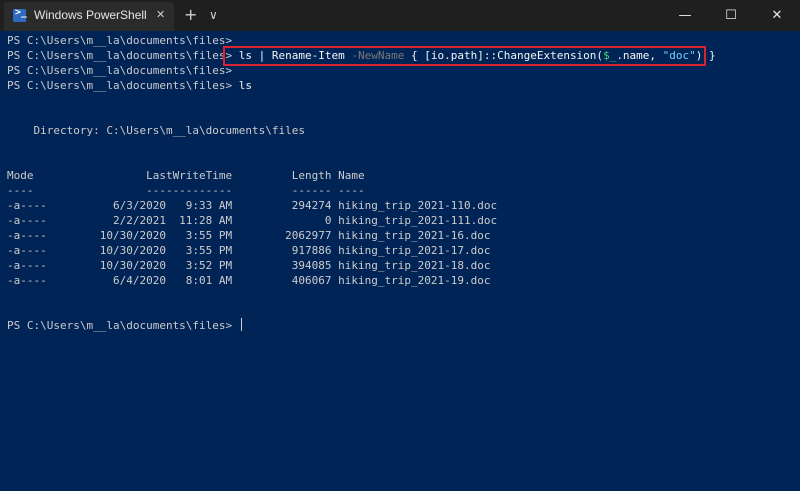  I want to click on close-window-button: ✕, so click(777, 15).